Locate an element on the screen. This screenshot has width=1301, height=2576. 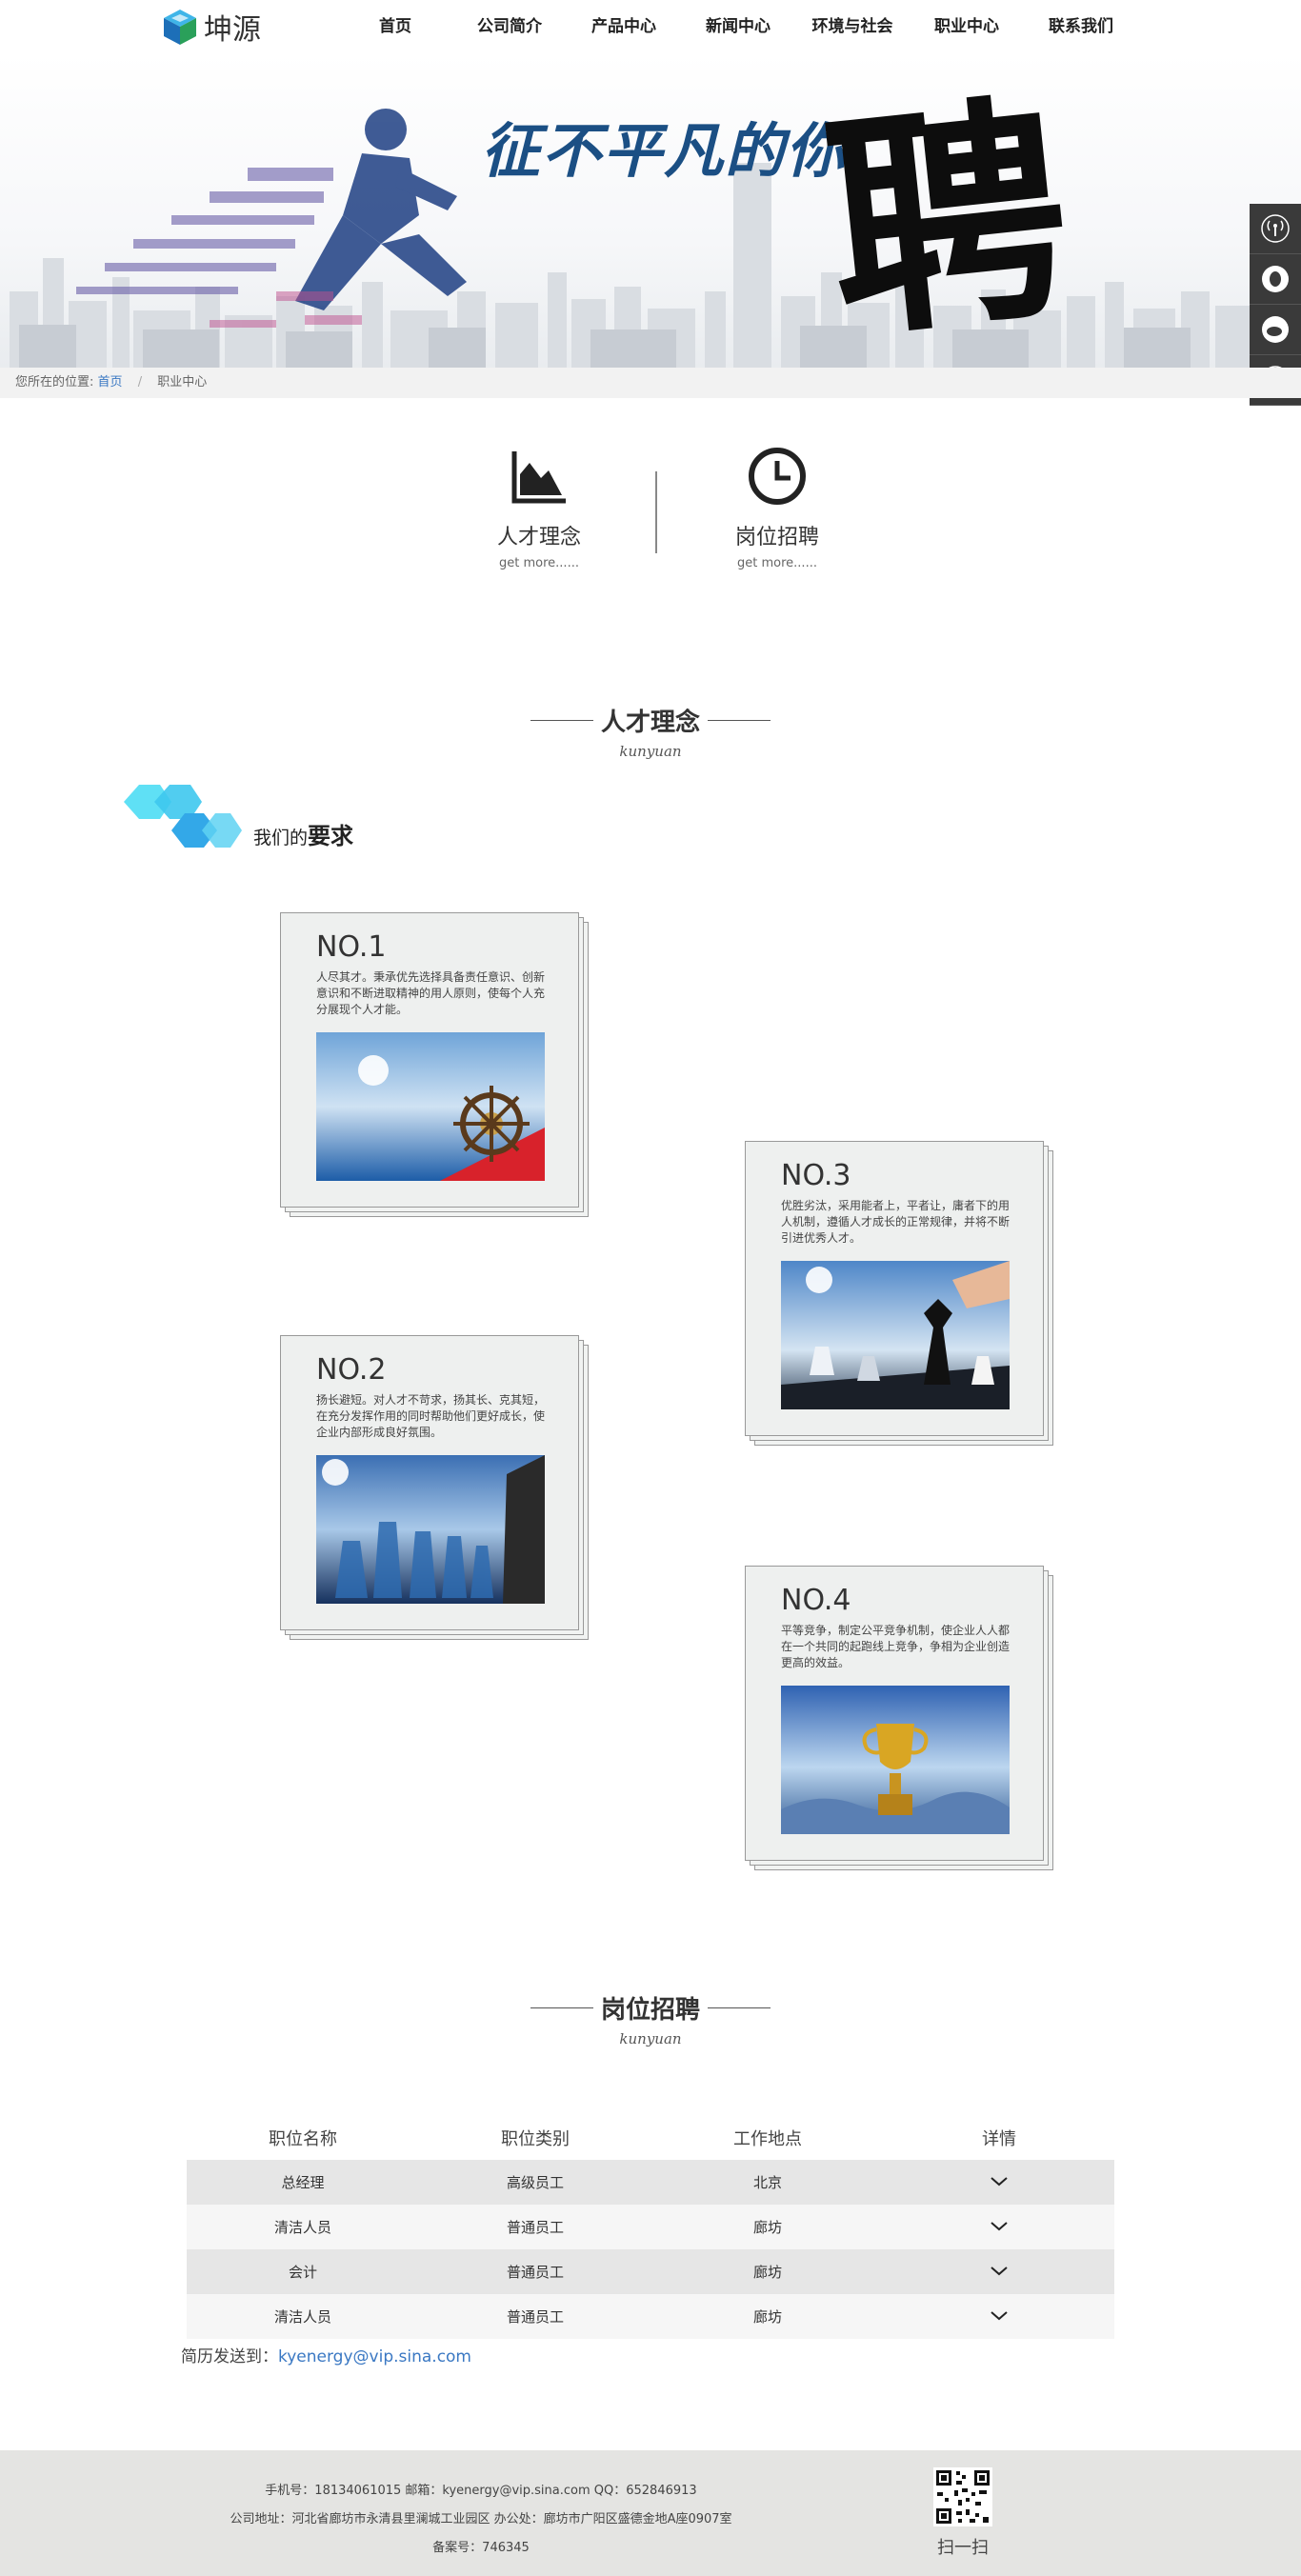
resume-label: 简历发送到： is located at coordinates (229, 2356).